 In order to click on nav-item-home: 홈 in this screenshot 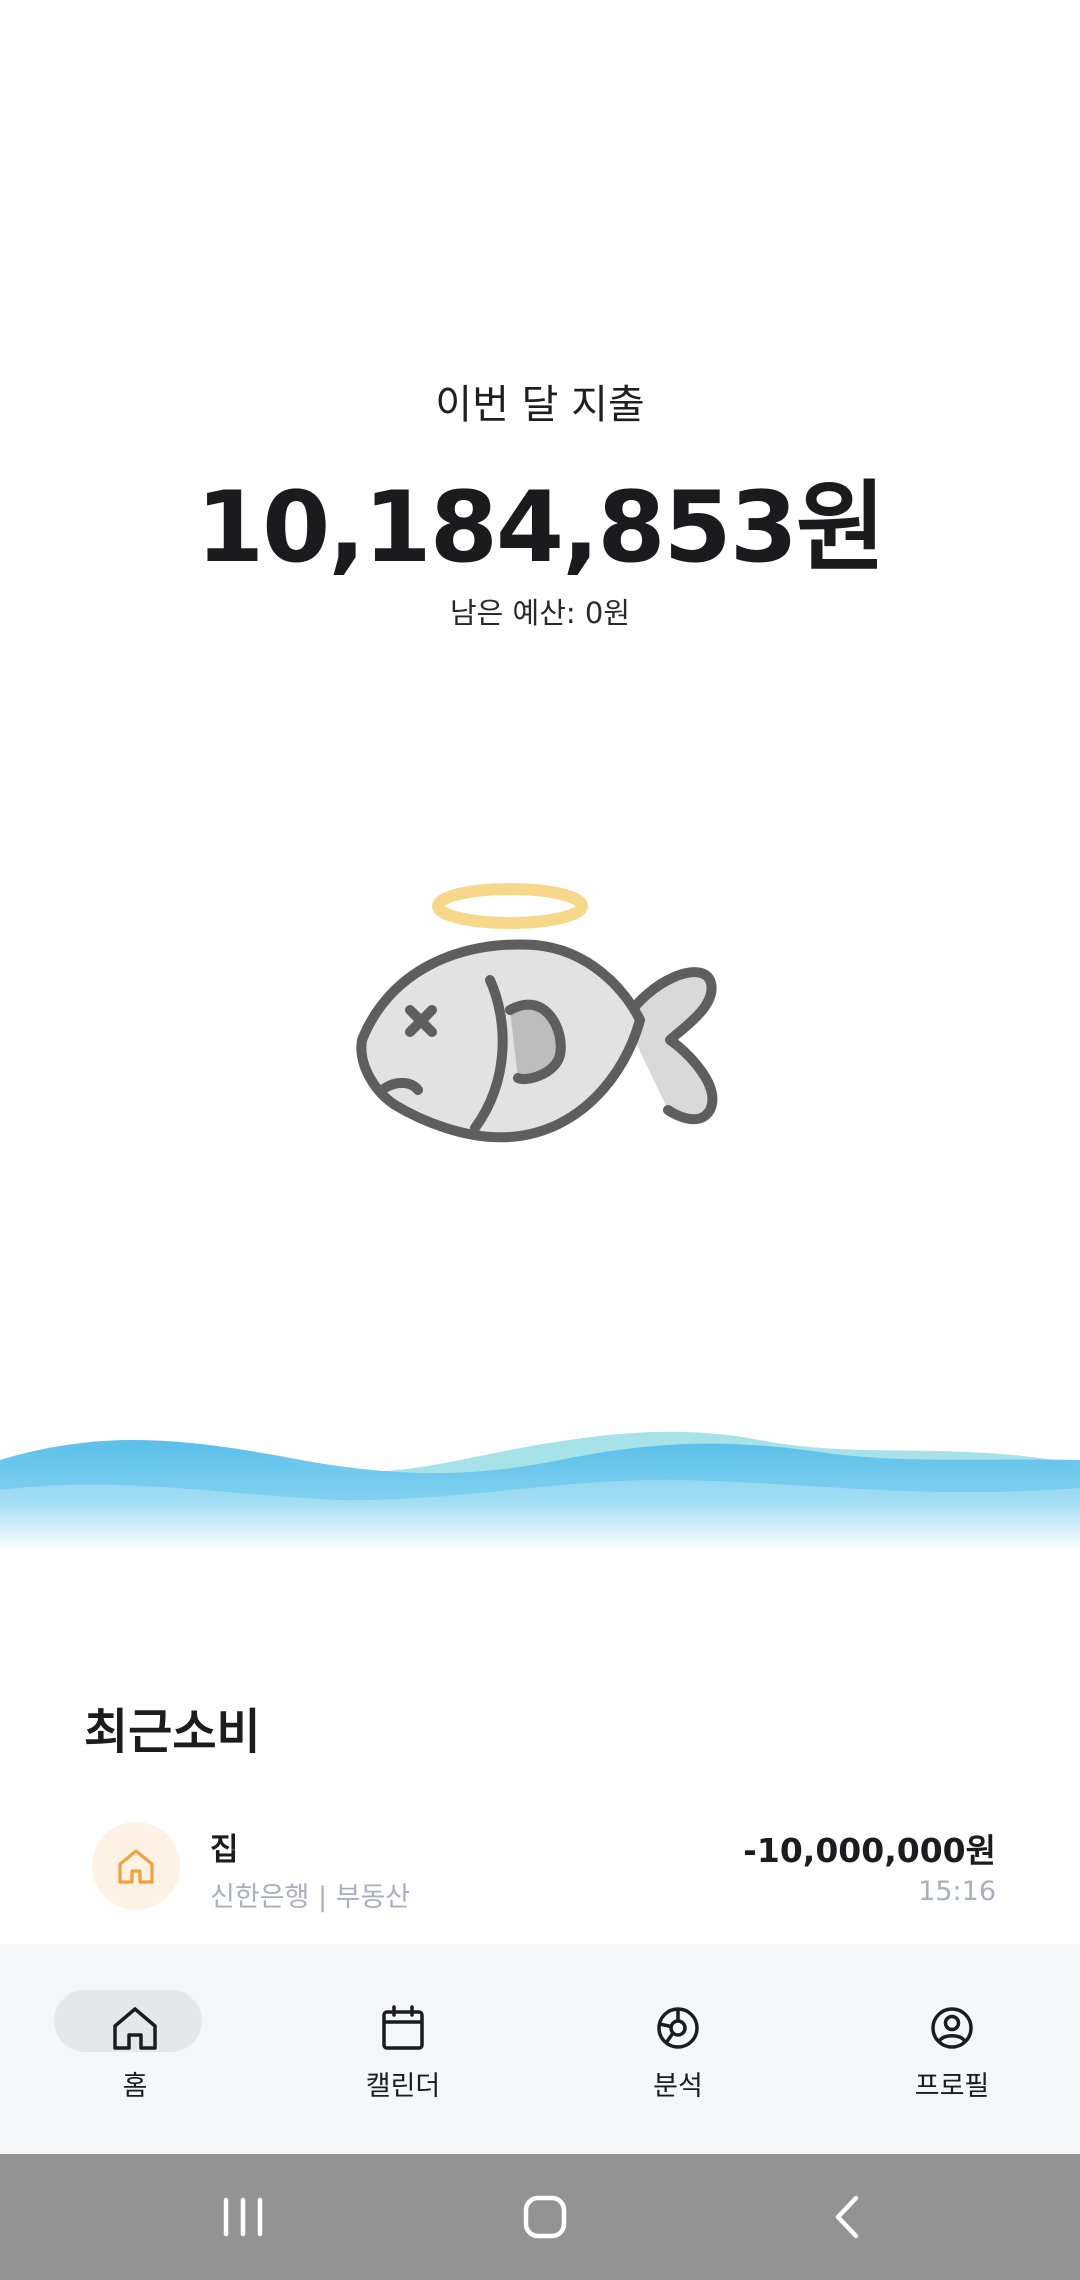, I will do `click(135, 2049)`.